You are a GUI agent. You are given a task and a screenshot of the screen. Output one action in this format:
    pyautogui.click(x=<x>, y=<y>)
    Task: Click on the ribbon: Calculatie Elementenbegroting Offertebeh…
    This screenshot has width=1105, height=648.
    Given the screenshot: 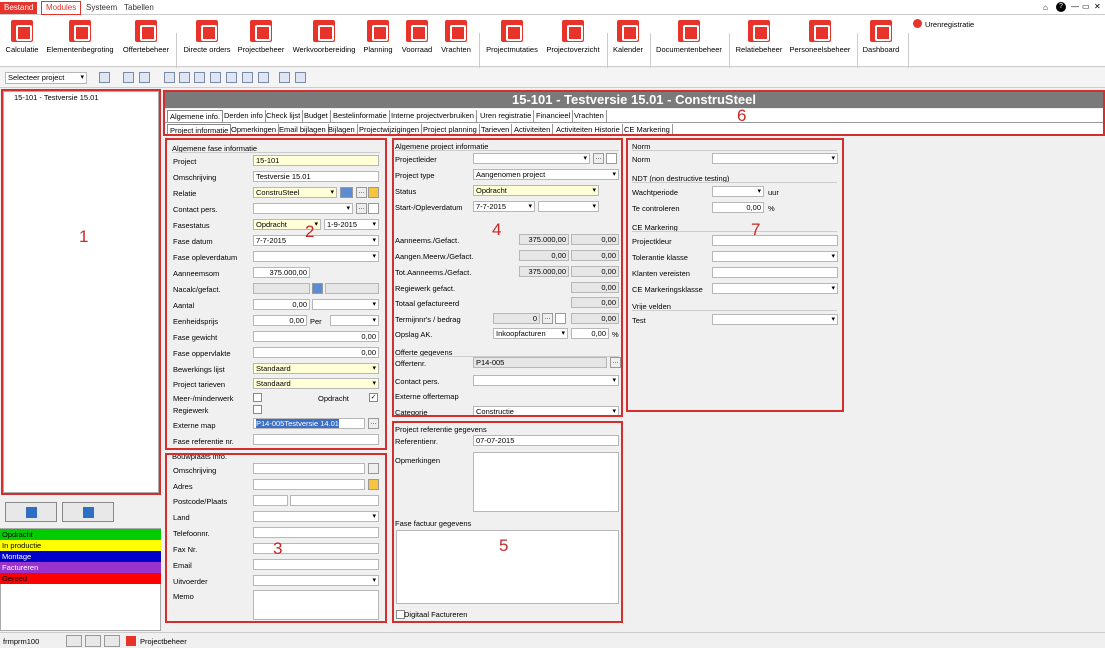 What is the action you would take?
    pyautogui.click(x=552, y=46)
    